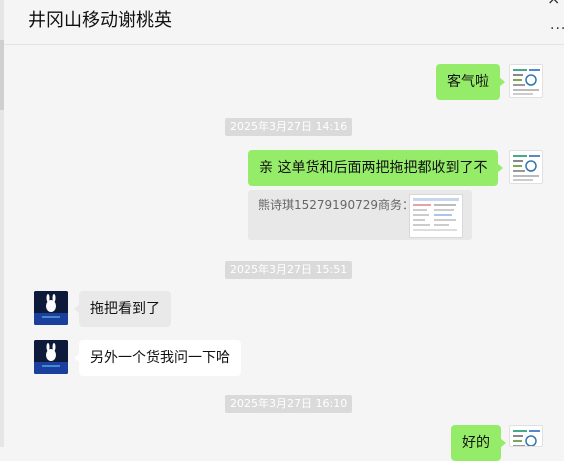 This screenshot has width=564, height=461. What do you see at coordinates (553, 3) in the screenshot?
I see `close-icon: ×` at bounding box center [553, 3].